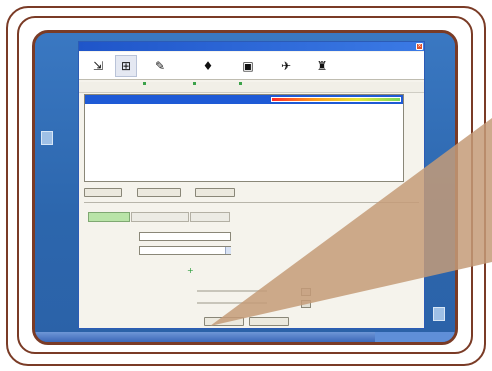 Image resolution: width=492 pixels, height=371 pixels. What do you see at coordinates (415, 337) in the screenshot?
I see `system-tray` at bounding box center [415, 337].